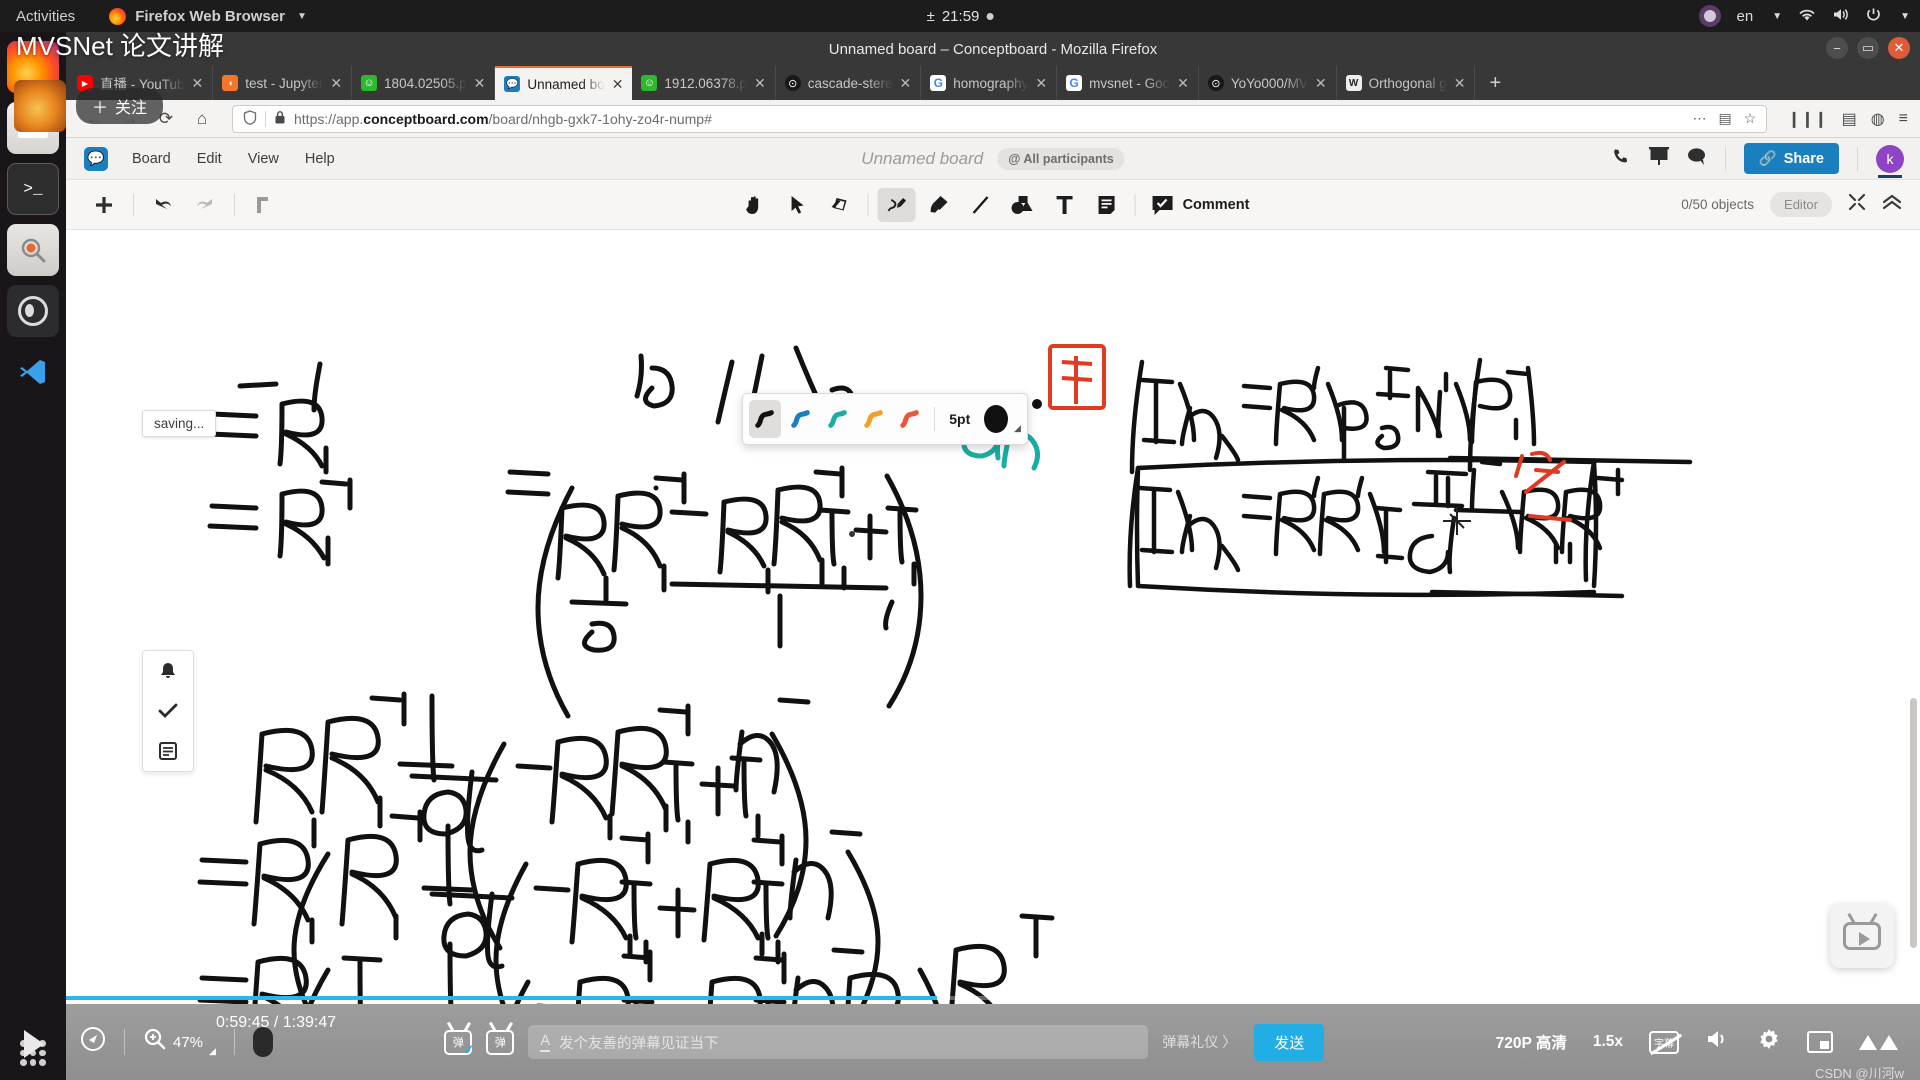 The image size is (1920, 1080). What do you see at coordinates (500, 1042) in the screenshot?
I see `danmaku-settings-icon: 弹` at bounding box center [500, 1042].